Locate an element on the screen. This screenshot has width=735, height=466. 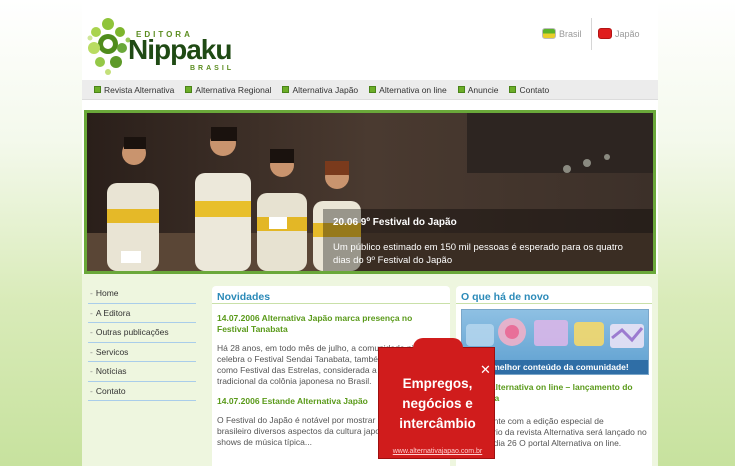
nav-item-label: Contato is located at coordinates (534, 89).